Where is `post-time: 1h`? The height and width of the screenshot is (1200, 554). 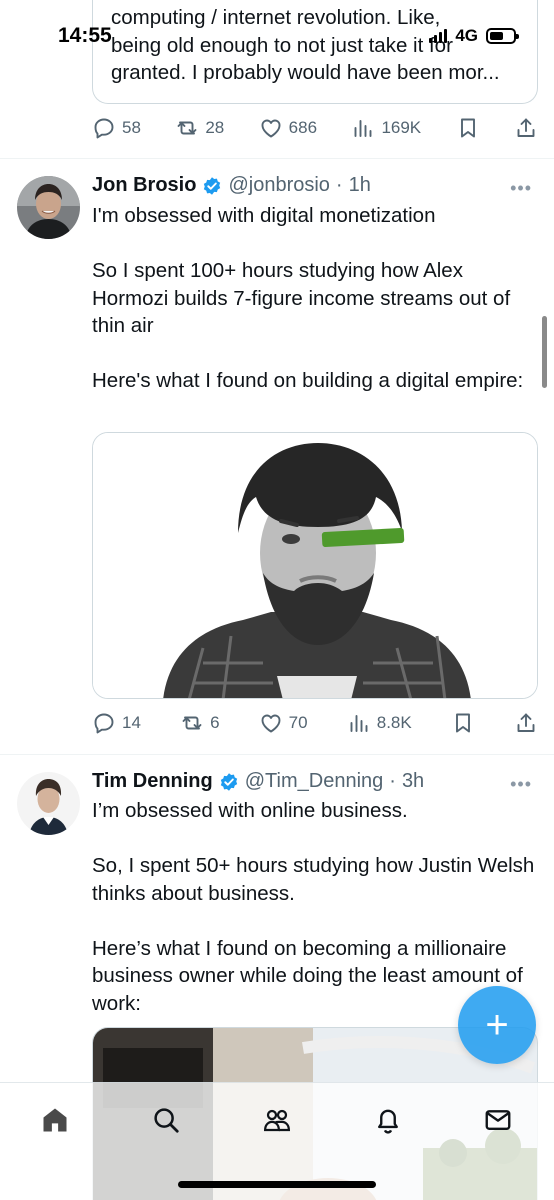
post-time: 1h is located at coordinates (359, 185).